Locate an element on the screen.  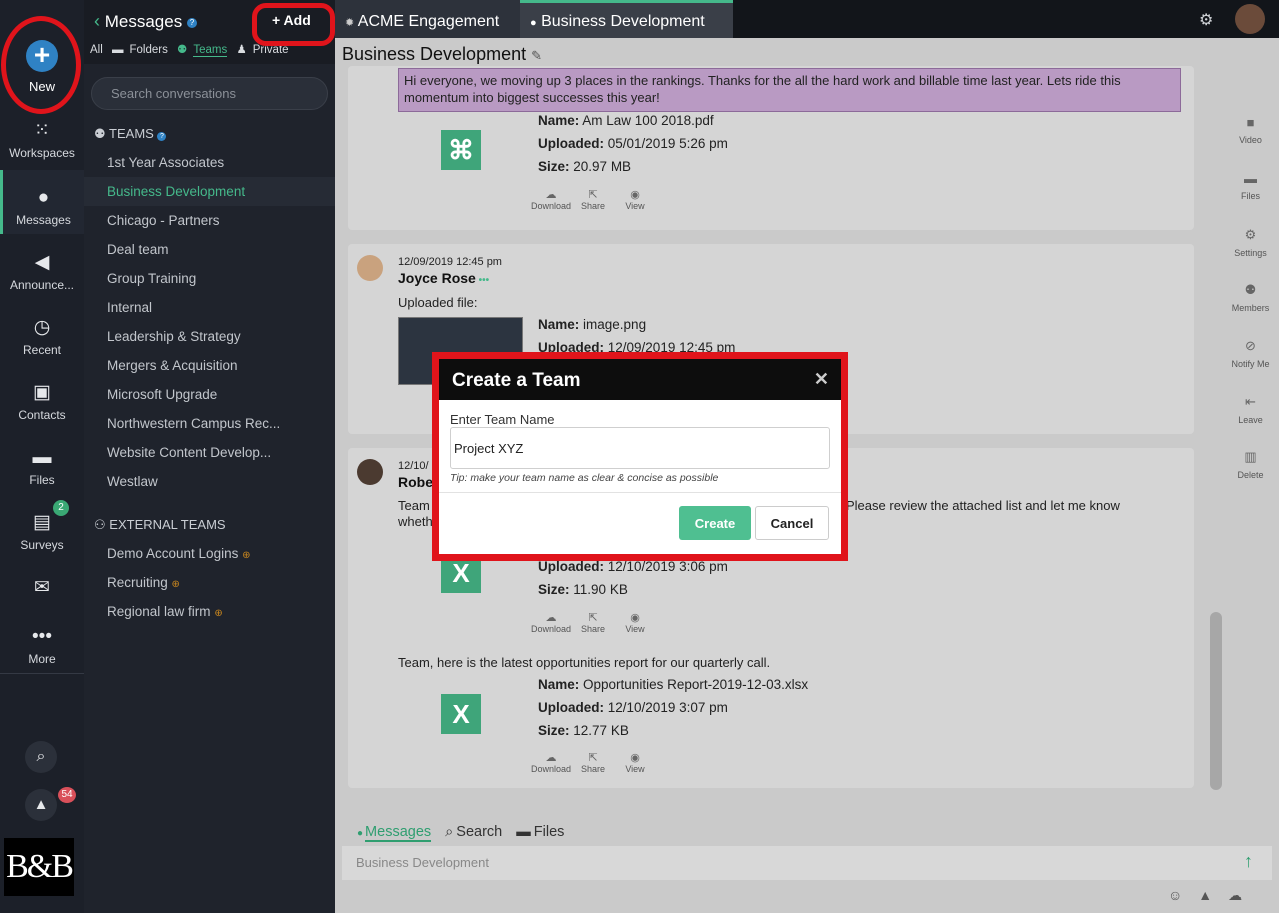
cloud-download-icon: ☁ is located at coordinates (551, 195).